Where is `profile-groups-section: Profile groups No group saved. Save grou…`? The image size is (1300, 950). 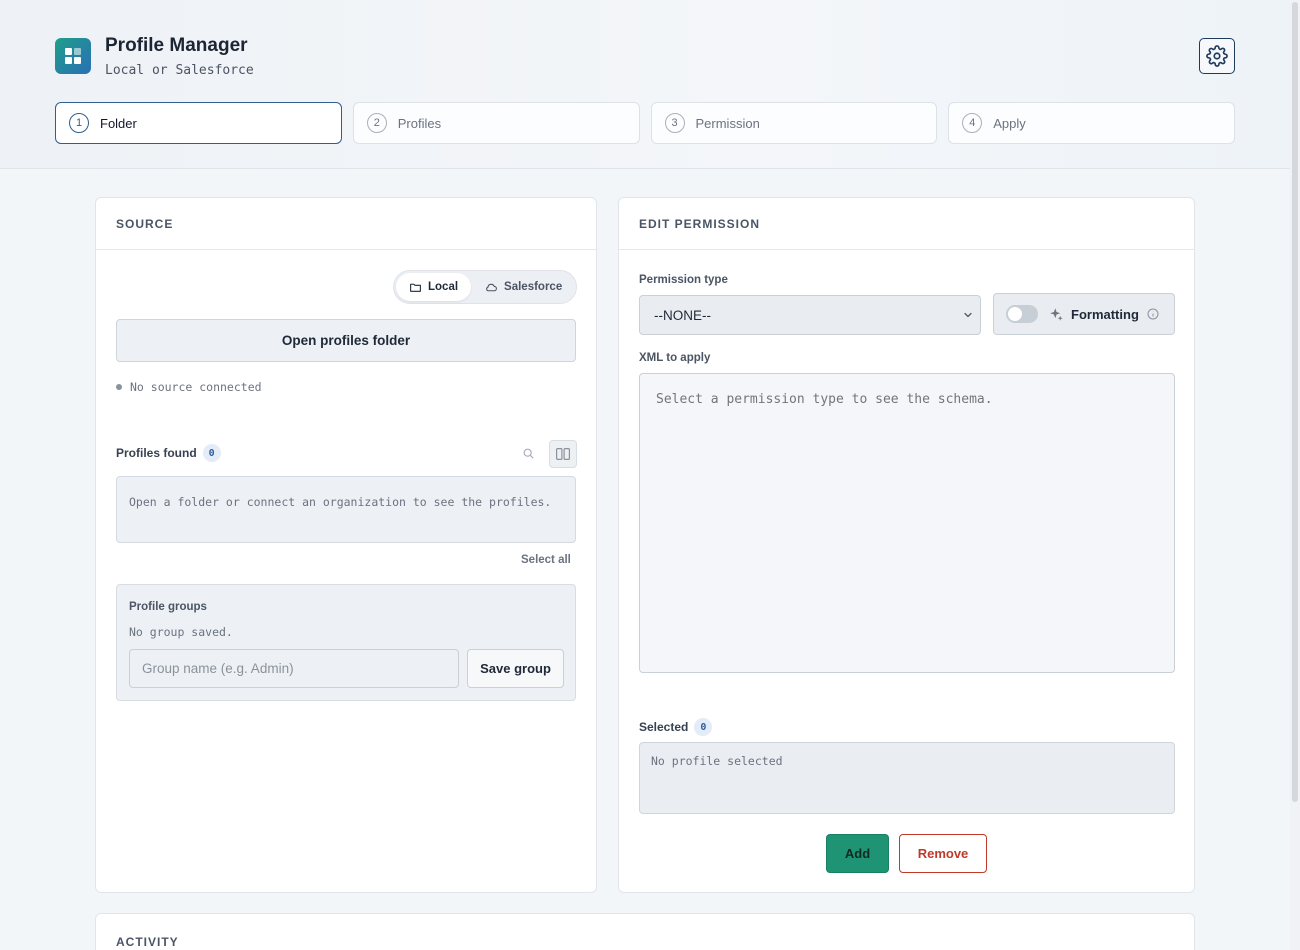
profile-groups-section: Profile groups No group saved. Save grou… is located at coordinates (346, 642).